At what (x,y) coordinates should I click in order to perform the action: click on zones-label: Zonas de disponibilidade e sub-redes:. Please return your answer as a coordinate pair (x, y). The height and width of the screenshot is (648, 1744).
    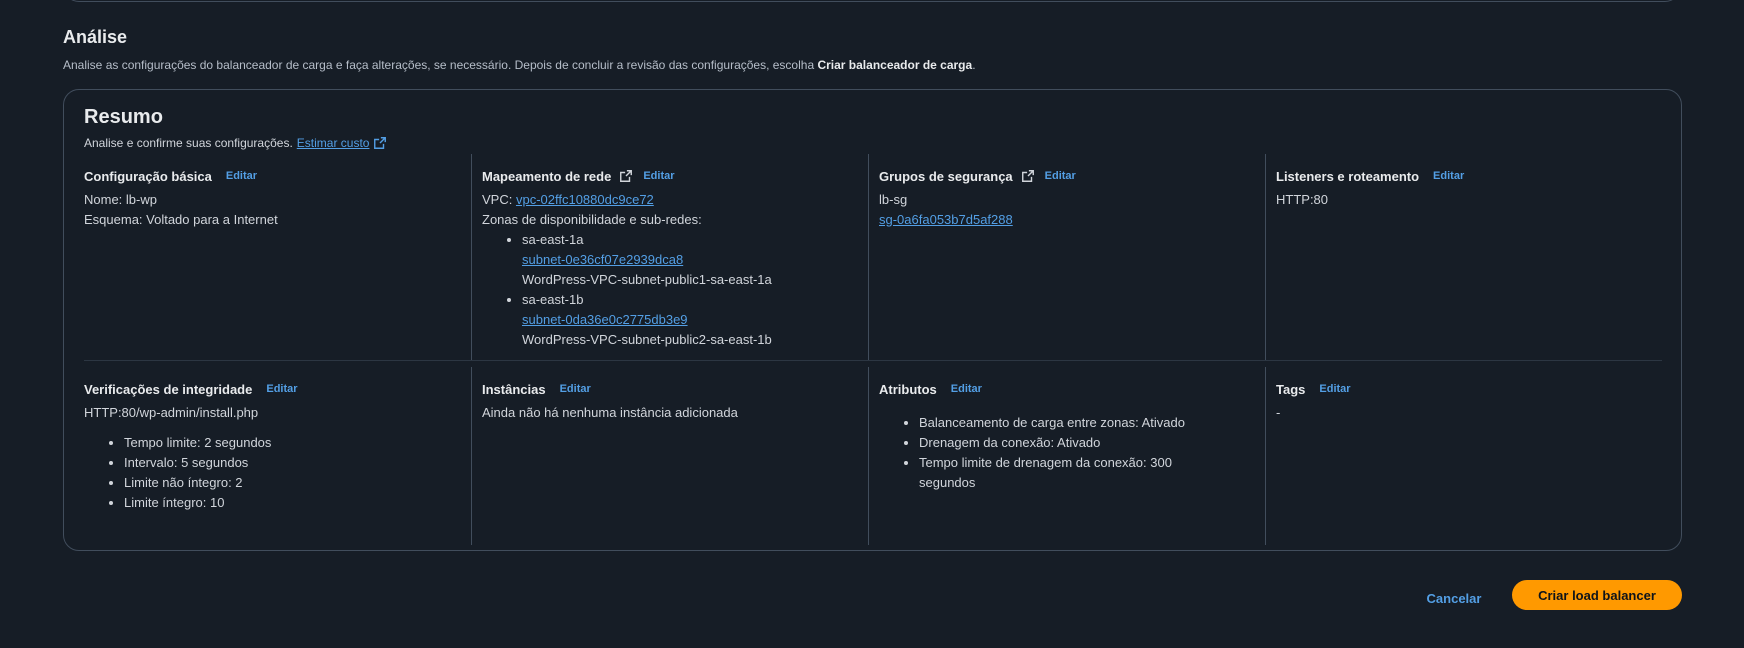
    Looking at the image, I should click on (592, 219).